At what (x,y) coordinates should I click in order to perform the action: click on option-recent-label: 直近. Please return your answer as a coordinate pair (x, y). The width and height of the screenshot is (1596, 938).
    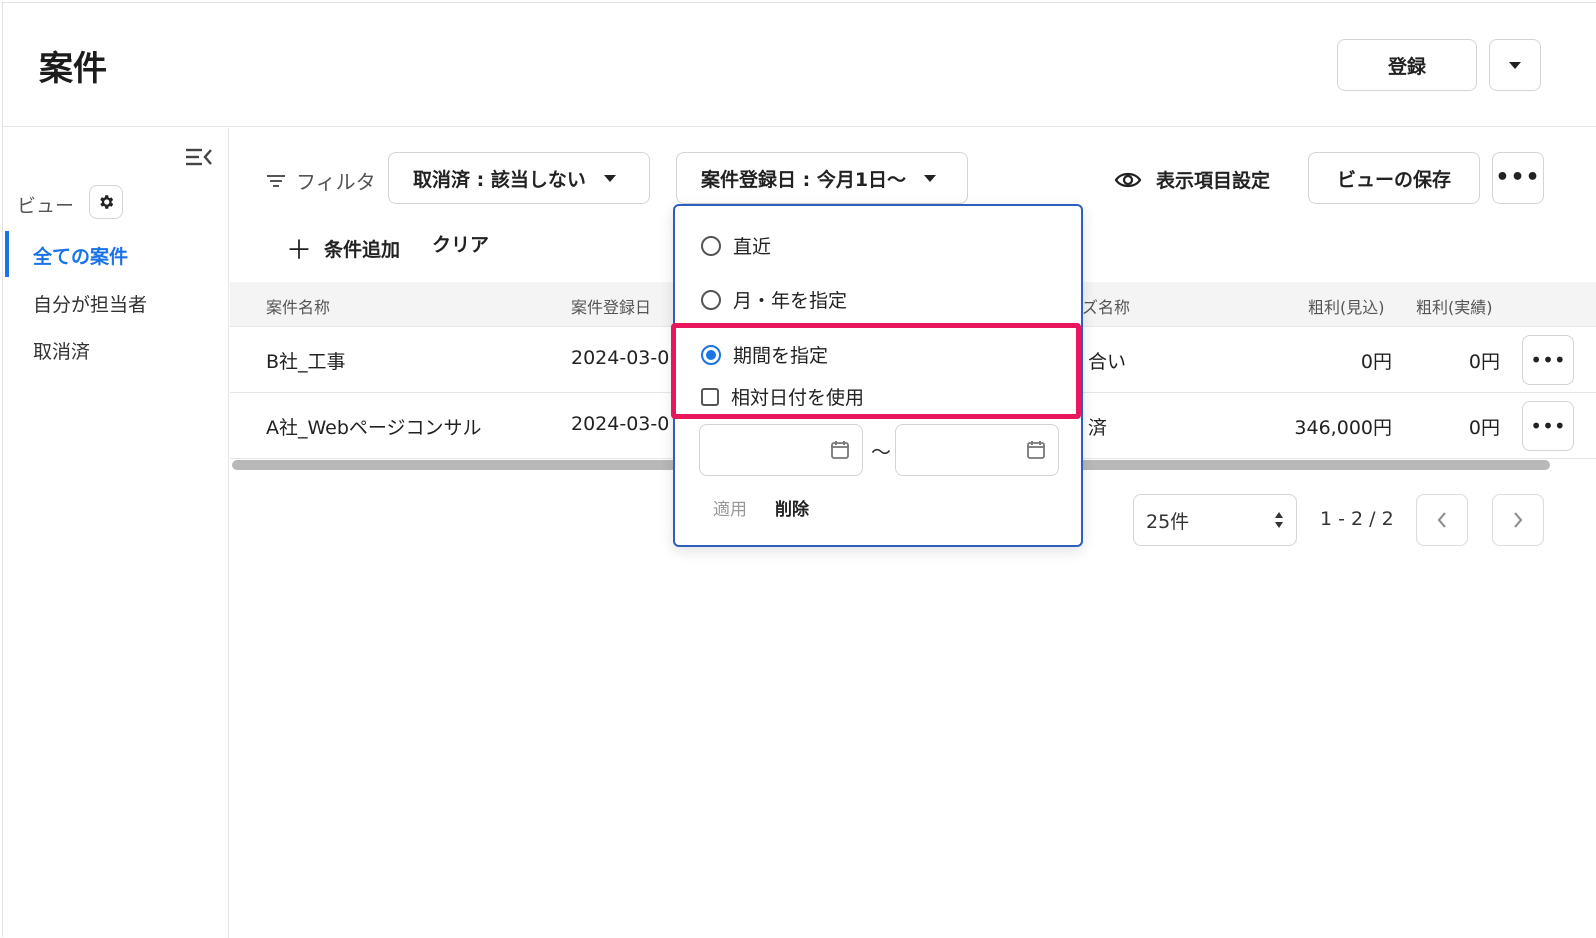
    Looking at the image, I should click on (752, 247).